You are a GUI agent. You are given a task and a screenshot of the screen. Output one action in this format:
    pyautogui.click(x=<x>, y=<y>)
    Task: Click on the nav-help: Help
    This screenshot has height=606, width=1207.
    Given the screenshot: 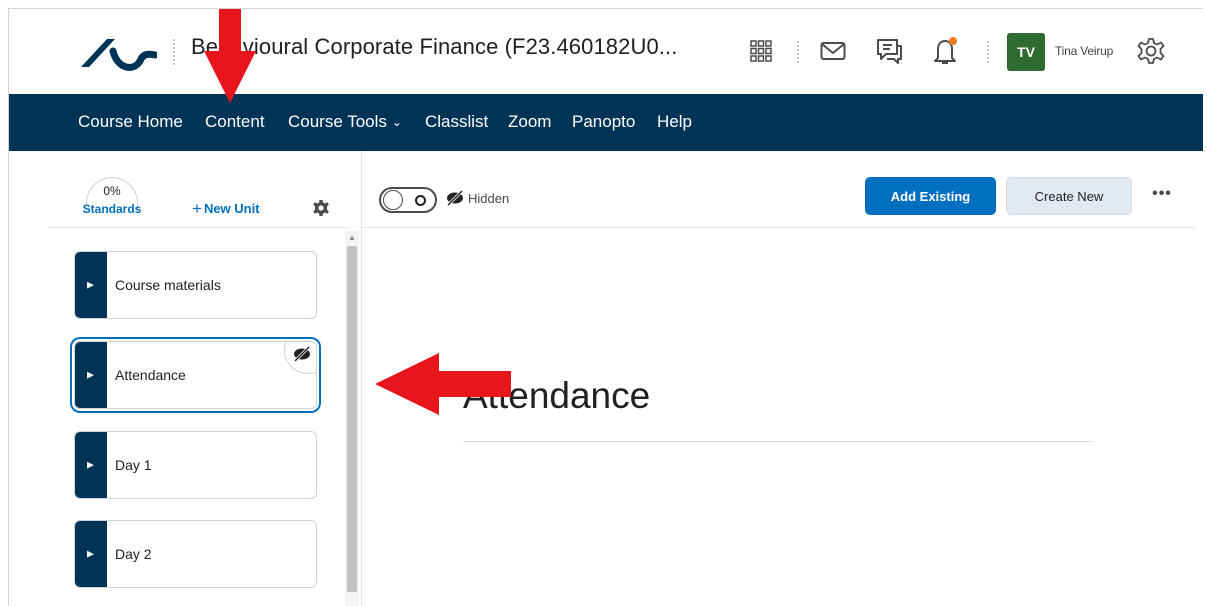 What is the action you would take?
    pyautogui.click(x=674, y=122)
    